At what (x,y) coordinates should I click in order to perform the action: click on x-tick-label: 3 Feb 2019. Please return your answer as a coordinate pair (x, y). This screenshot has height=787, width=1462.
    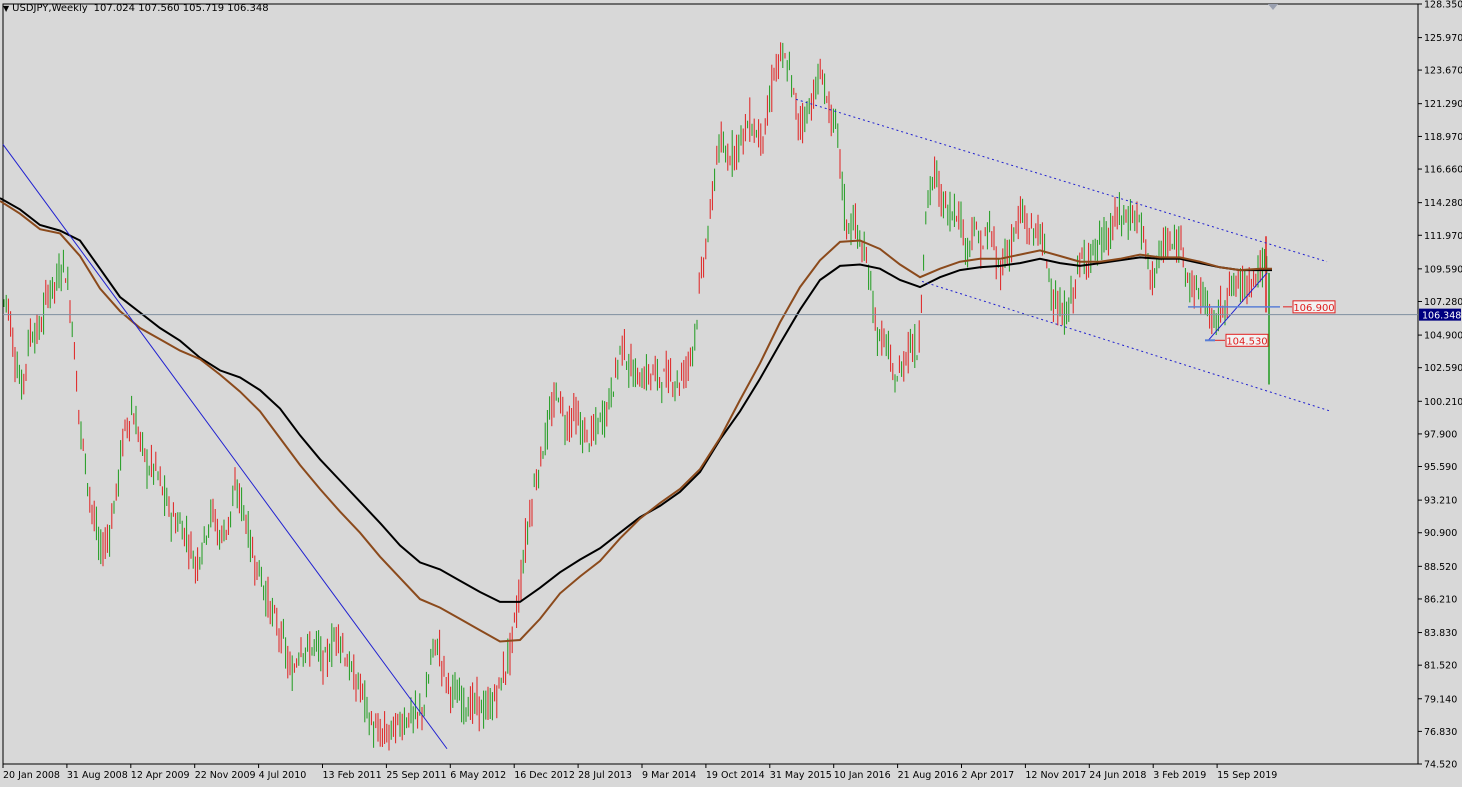
    Looking at the image, I should click on (1179, 775).